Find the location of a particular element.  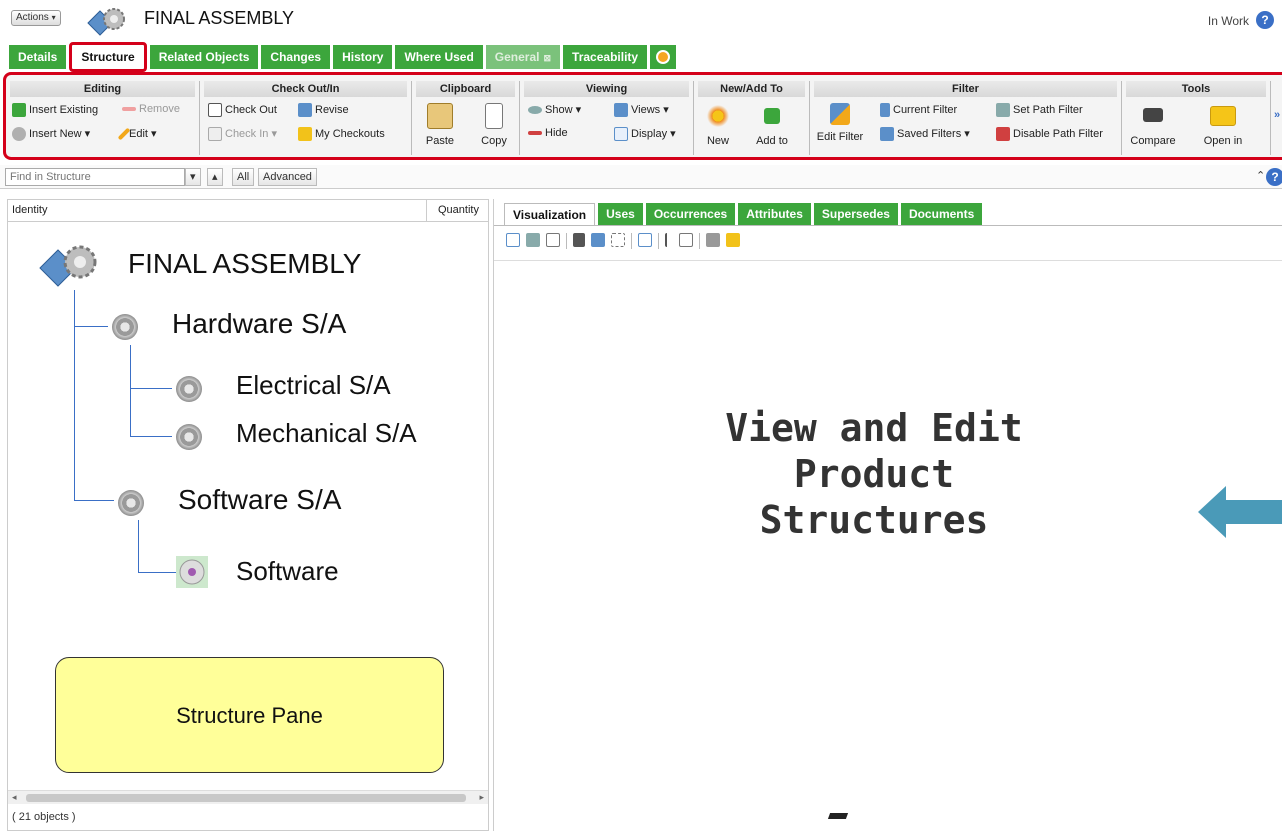

column-identity: Identity is located at coordinates (29, 210).